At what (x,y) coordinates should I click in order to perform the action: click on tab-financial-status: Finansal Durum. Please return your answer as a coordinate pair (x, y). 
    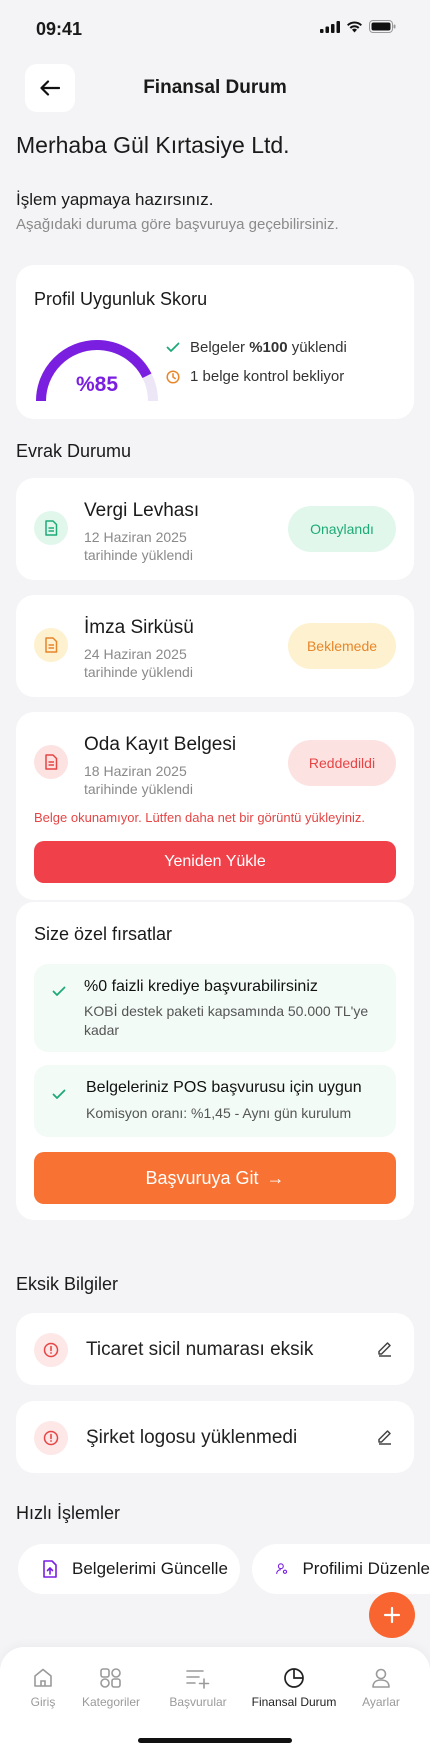
    Looking at the image, I should click on (294, 1688).